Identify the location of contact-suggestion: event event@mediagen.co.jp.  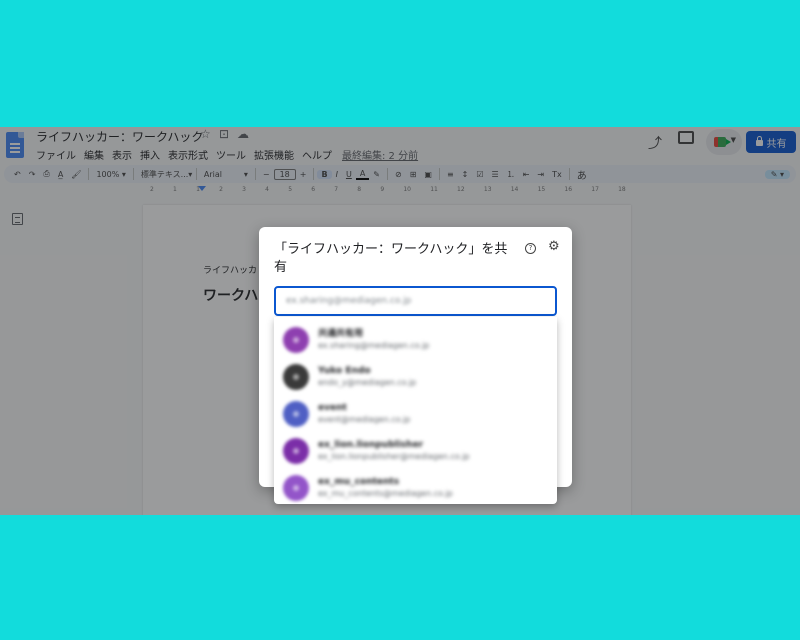
(415, 413).